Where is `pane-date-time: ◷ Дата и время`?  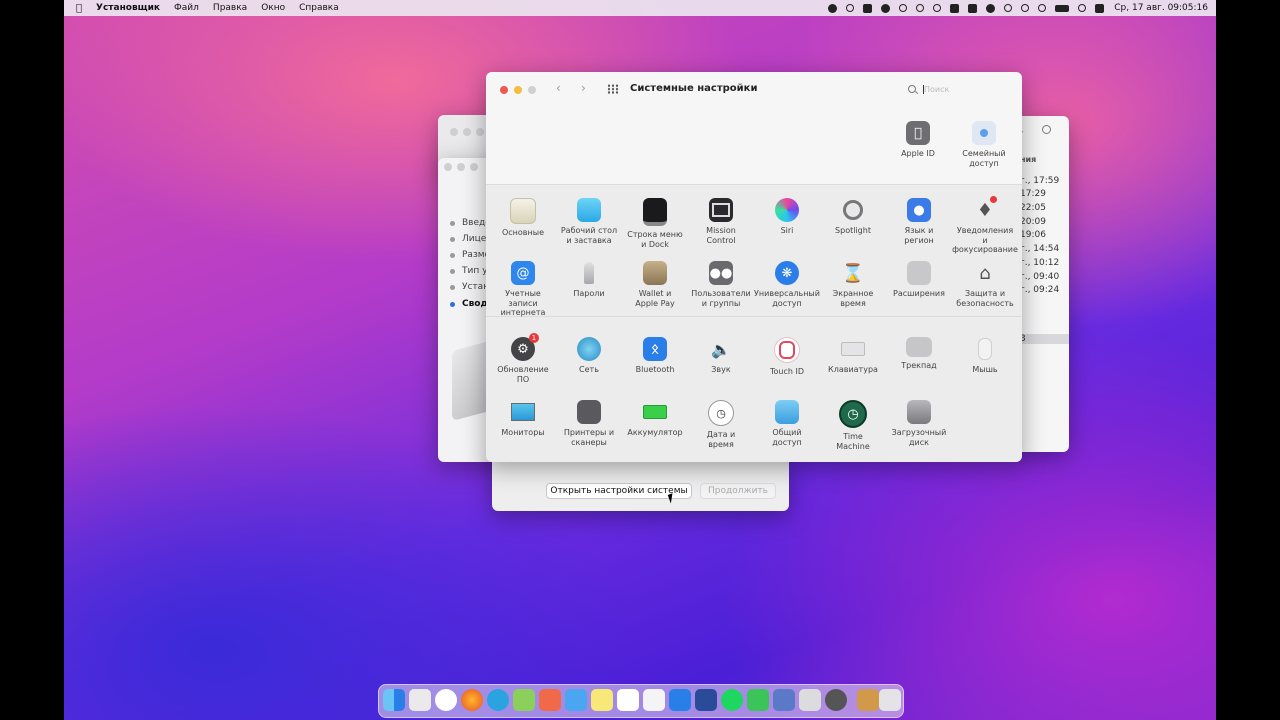 pane-date-time: ◷ Дата и время is located at coordinates (721, 424).